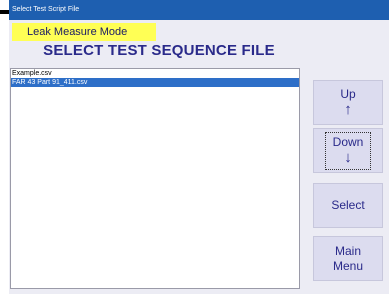 The width and height of the screenshot is (389, 294). I want to click on focus-ring, so click(348, 151).